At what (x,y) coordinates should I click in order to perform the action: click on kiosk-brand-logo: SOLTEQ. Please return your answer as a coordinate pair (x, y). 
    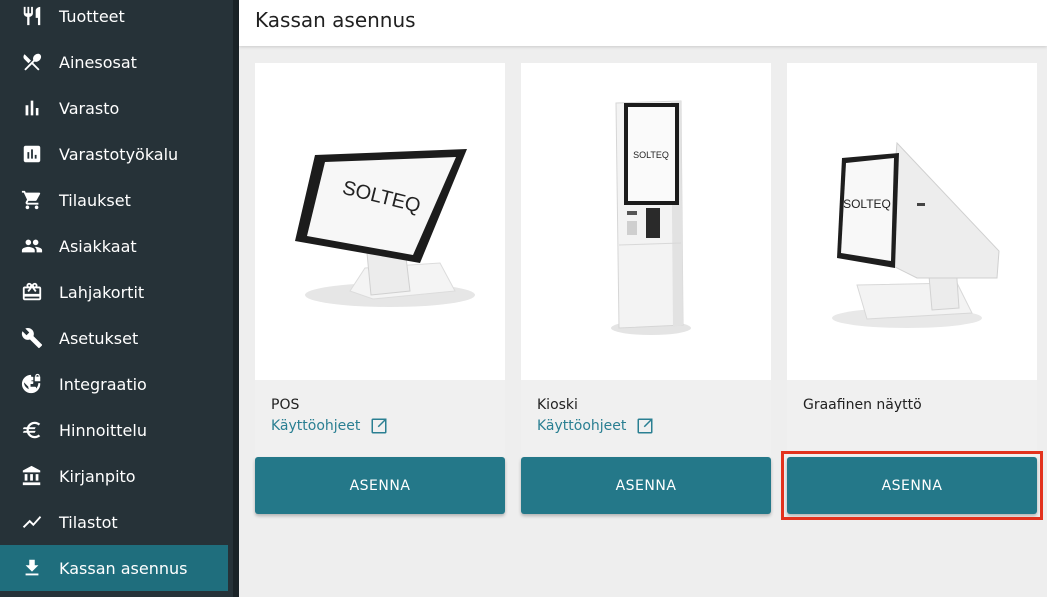
    Looking at the image, I should click on (651, 155).